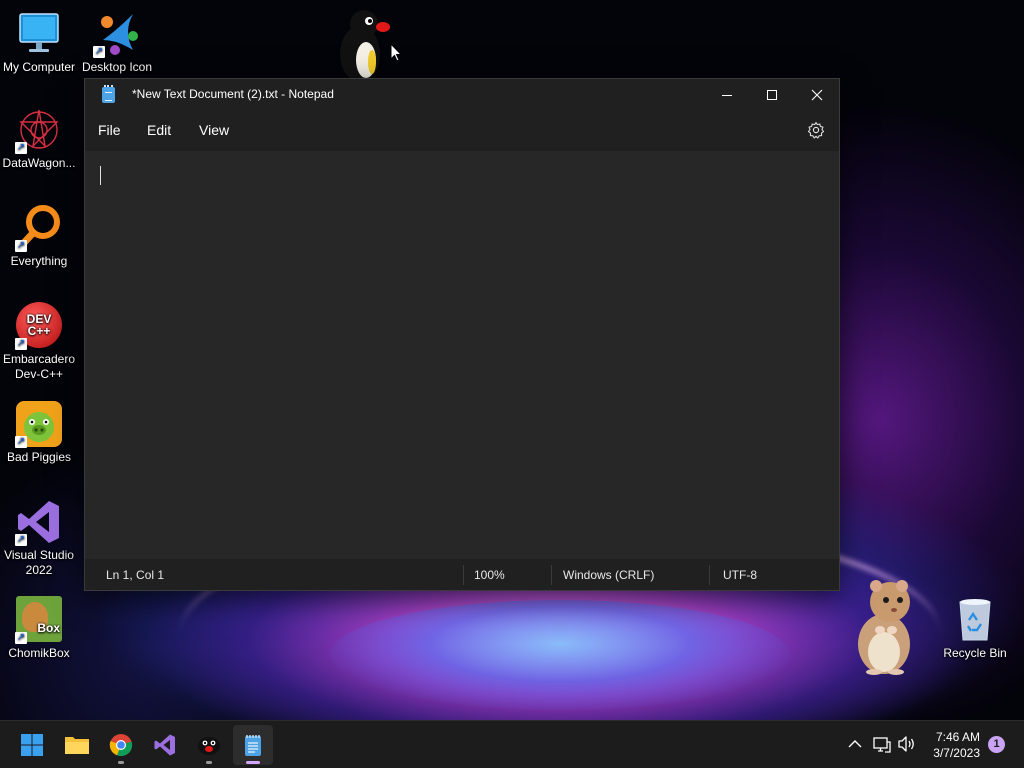  Describe the element at coordinates (39, 366) in the screenshot. I see `desktop-icon-label: Embarcadero Dev-C++` at that location.